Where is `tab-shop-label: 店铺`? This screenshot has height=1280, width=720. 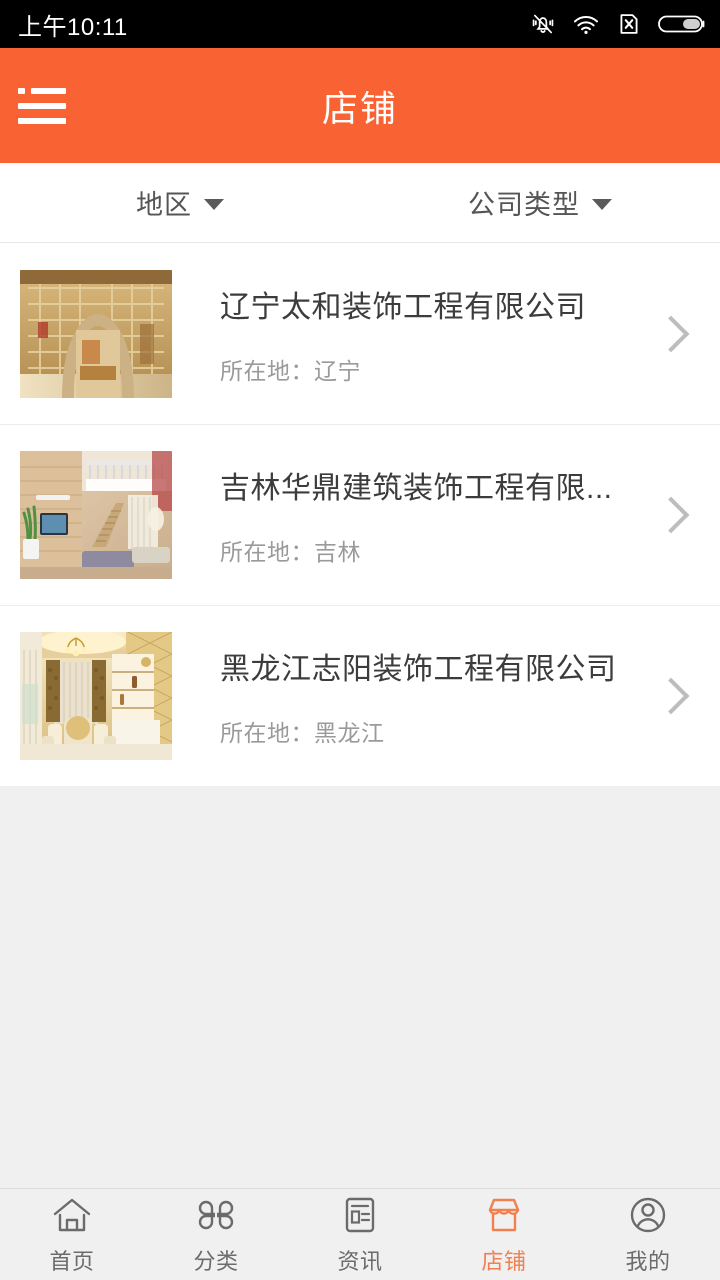 tab-shop-label: 店铺 is located at coordinates (504, 1261).